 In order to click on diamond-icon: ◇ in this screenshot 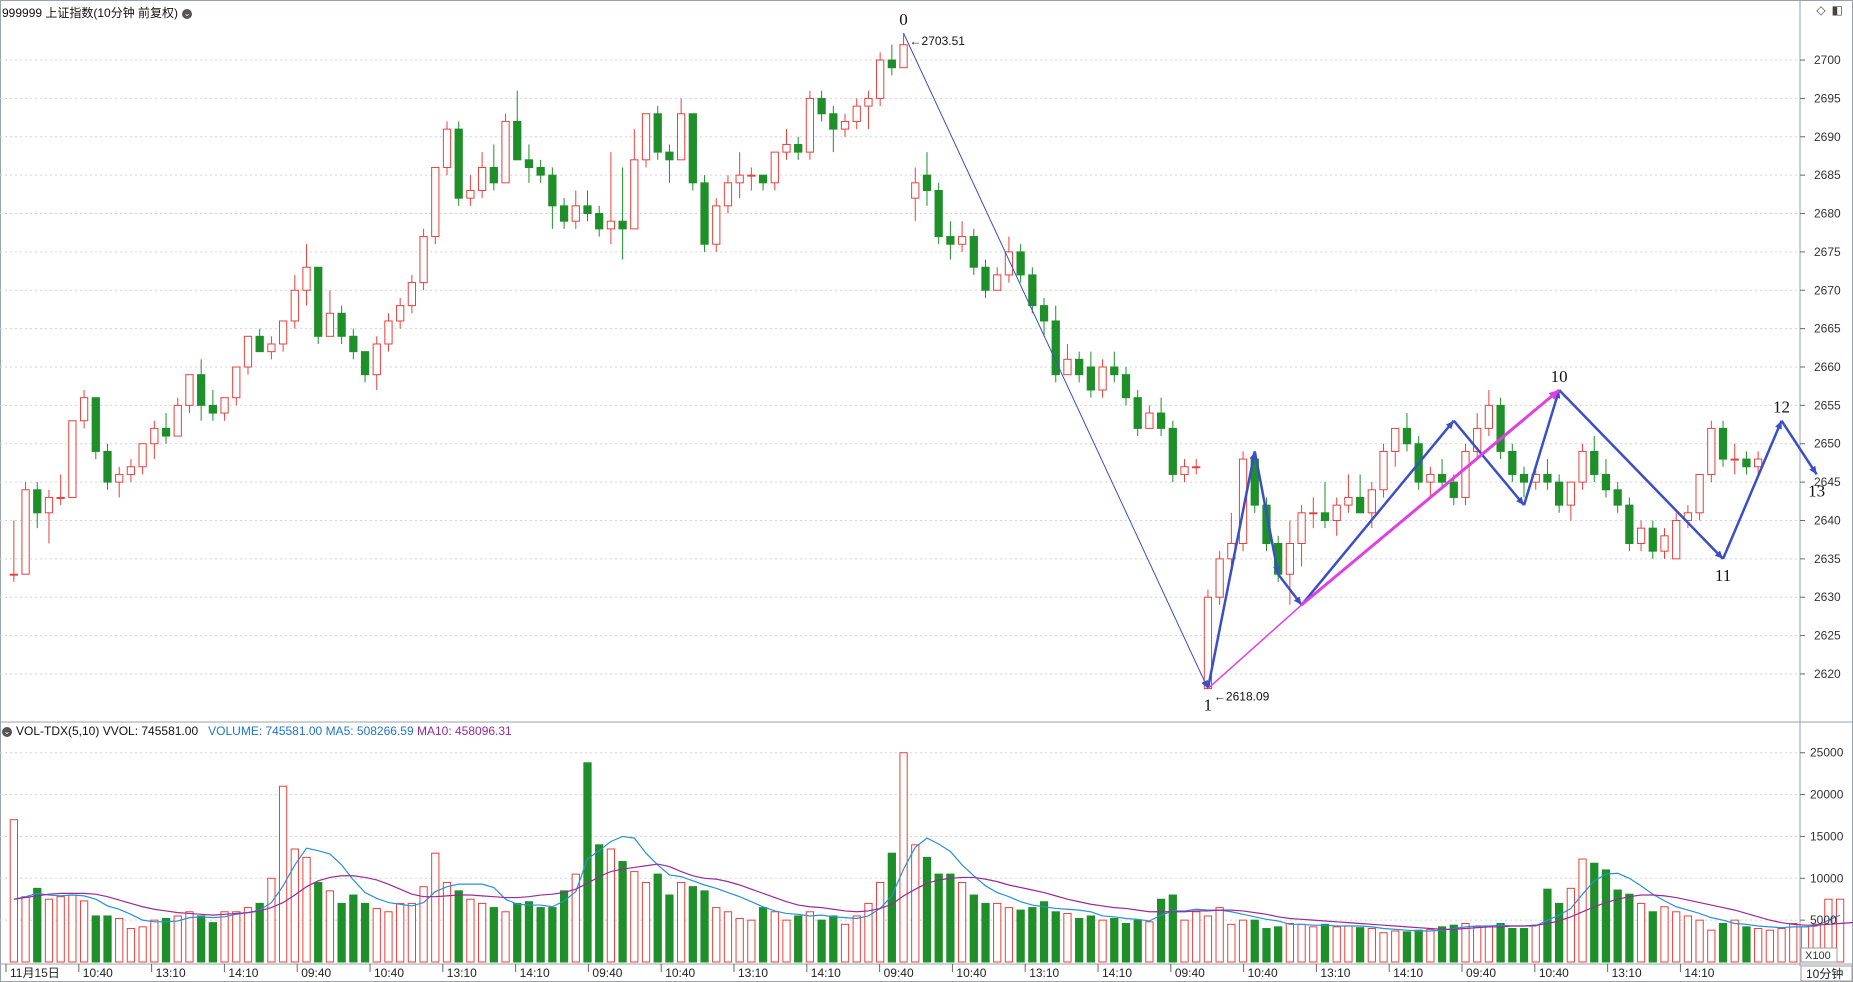, I will do `click(1820, 10)`.